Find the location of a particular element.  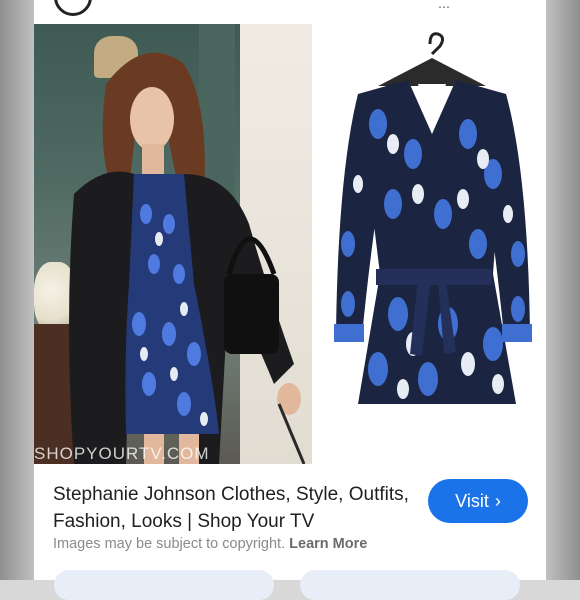

site-avatar is located at coordinates (73, 8).